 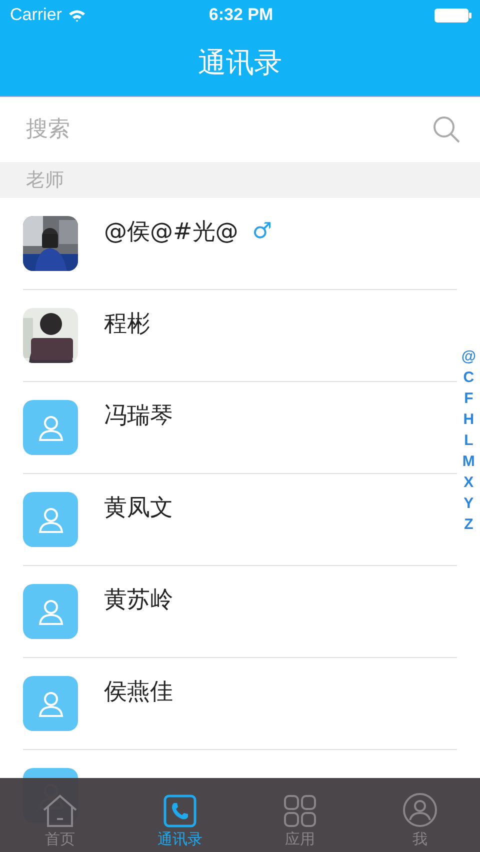 I want to click on index-letter: X, so click(x=469, y=482).